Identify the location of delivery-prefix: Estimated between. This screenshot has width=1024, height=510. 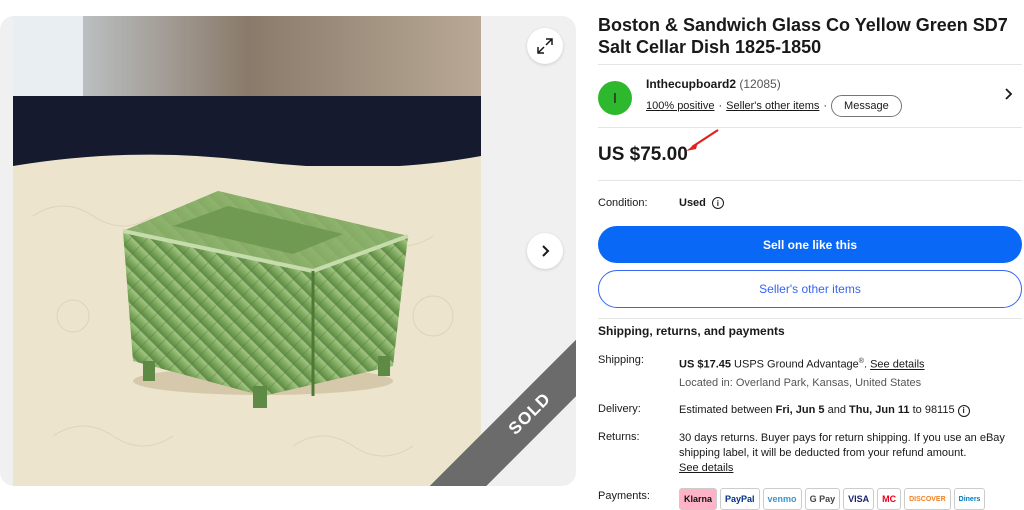
(726, 410).